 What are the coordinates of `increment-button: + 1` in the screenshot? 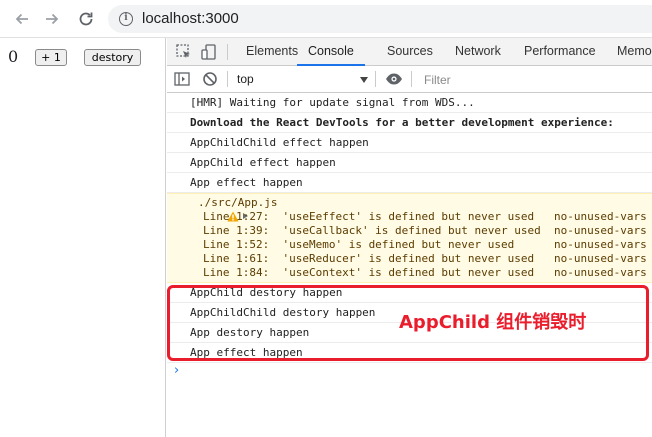 It's located at (51, 57).